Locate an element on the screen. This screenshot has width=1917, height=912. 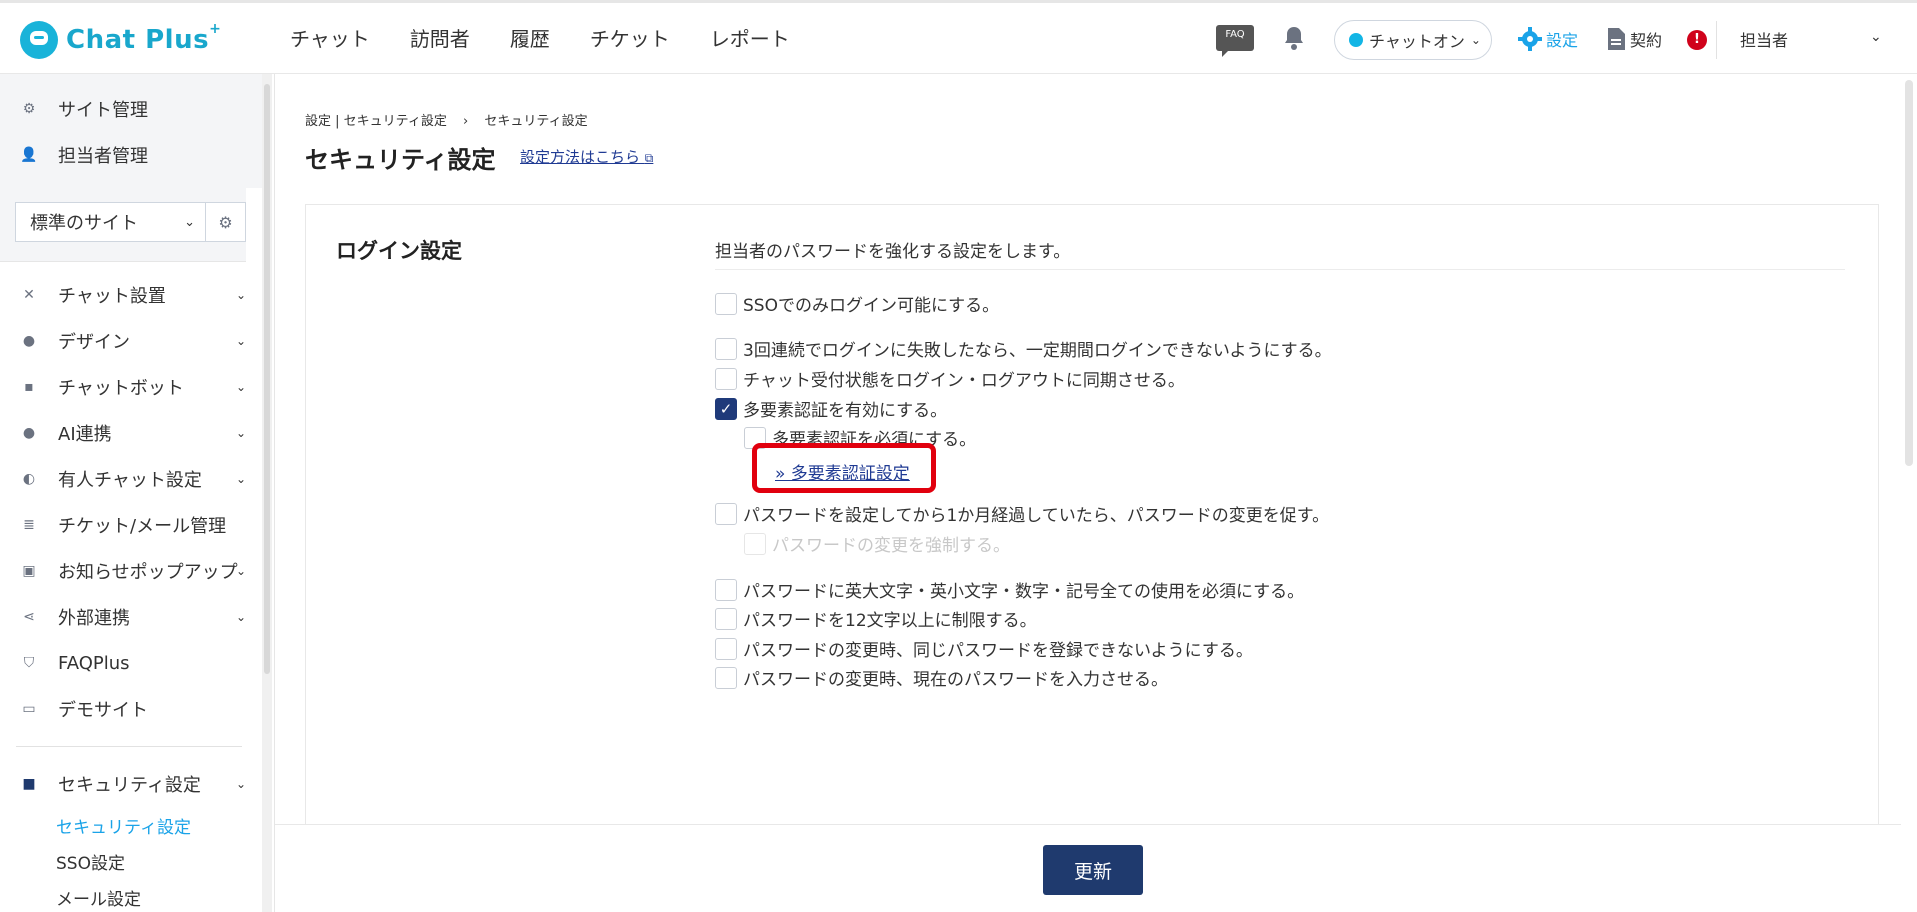
sidebar-item-label: デモサイト is located at coordinates (103, 710).